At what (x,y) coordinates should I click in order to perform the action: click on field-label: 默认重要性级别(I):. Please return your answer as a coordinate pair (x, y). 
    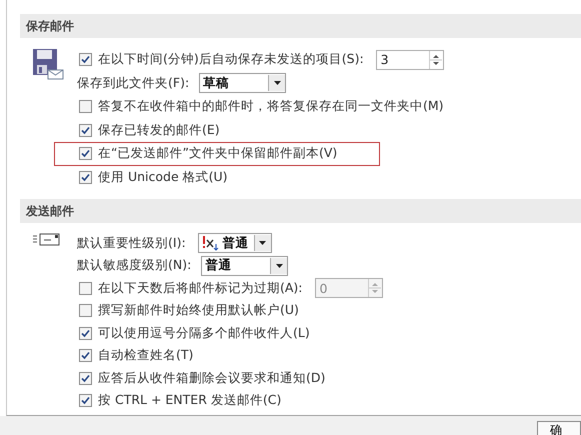
    Looking at the image, I should click on (131, 243).